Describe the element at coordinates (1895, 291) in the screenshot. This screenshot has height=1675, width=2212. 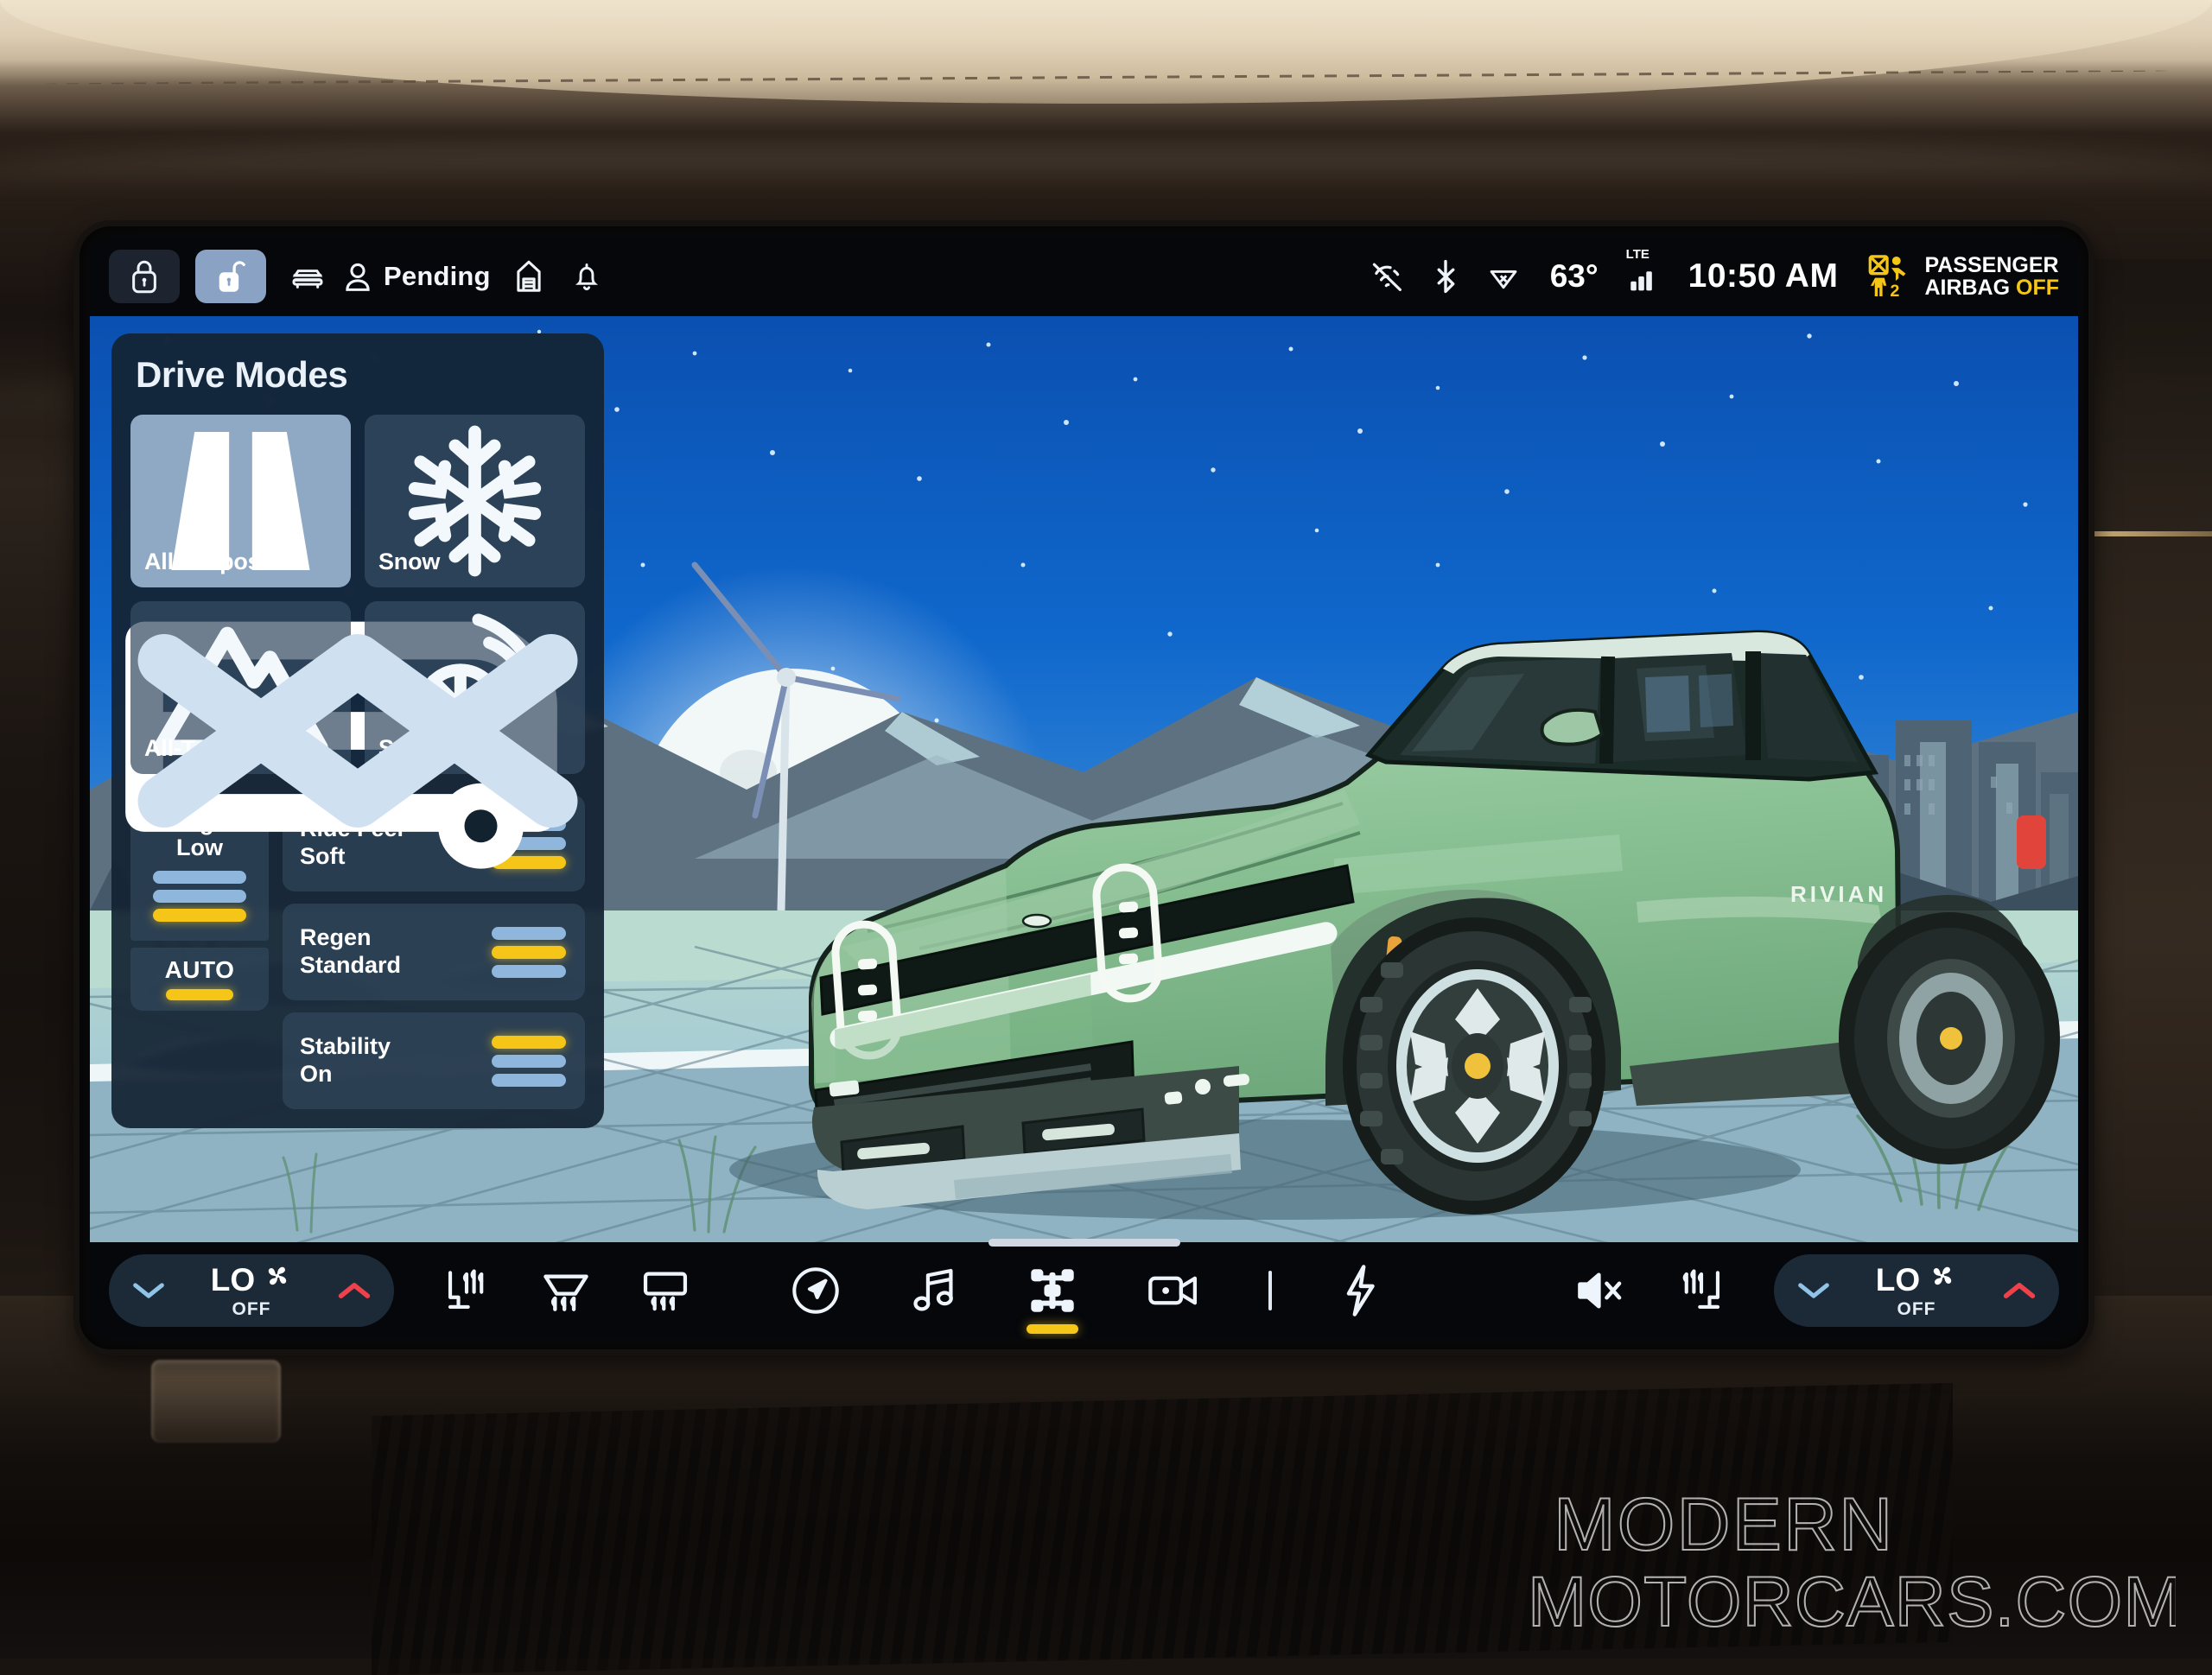
I see `svg-text: 2` at that location.